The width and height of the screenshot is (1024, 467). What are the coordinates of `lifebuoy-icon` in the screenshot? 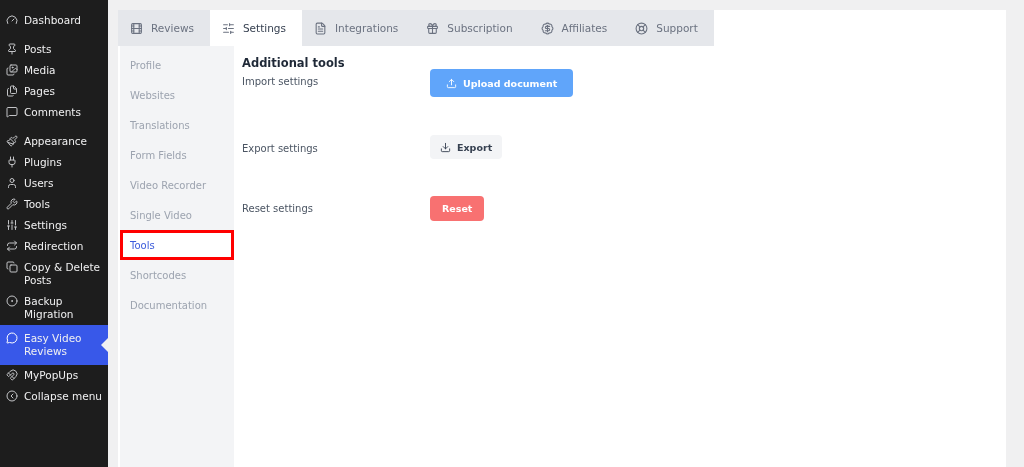 It's located at (642, 28).